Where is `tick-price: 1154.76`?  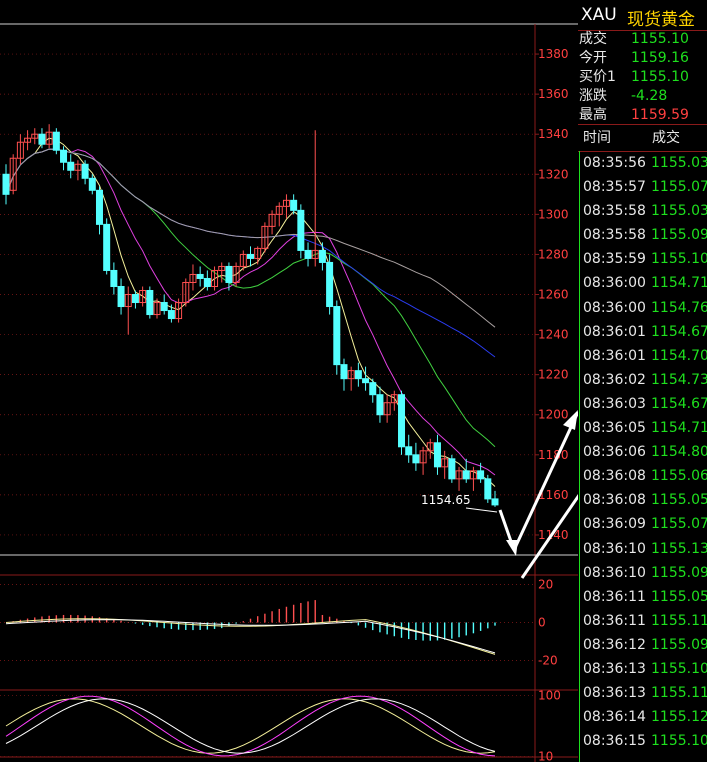 tick-price: 1154.76 is located at coordinates (679, 307).